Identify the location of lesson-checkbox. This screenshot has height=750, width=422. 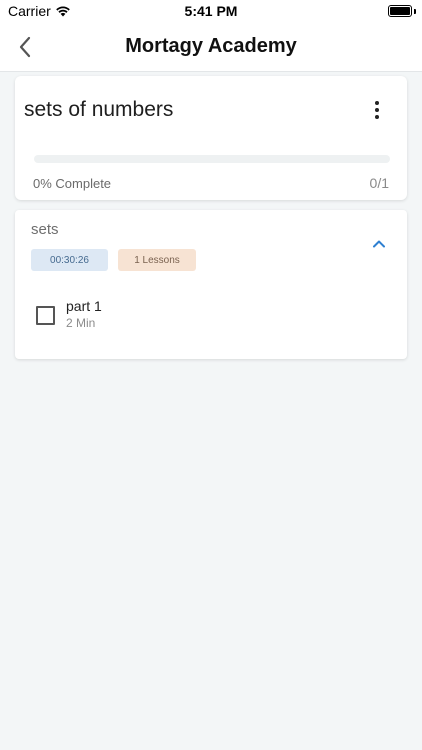
(45, 315).